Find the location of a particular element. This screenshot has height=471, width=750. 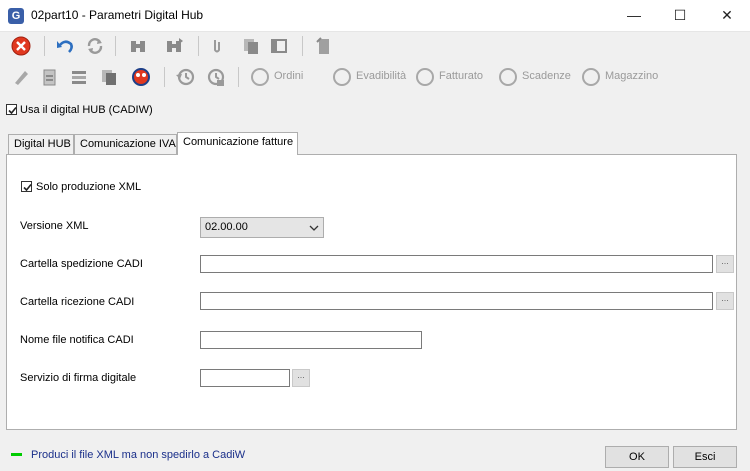

copy-icon is located at coordinates (251, 46).